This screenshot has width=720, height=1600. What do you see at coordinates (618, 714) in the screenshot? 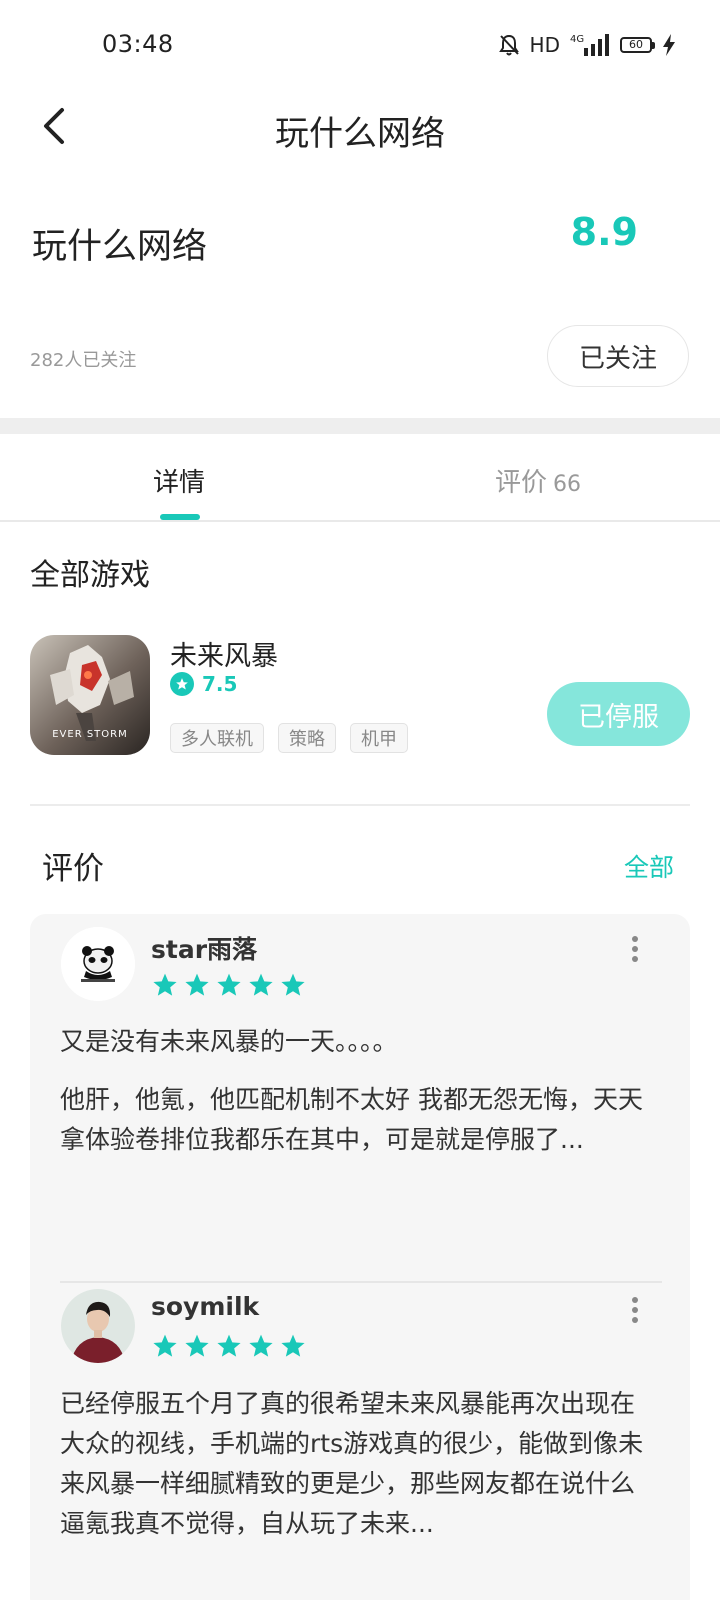
I see `service-stopped-button: 已停服` at bounding box center [618, 714].